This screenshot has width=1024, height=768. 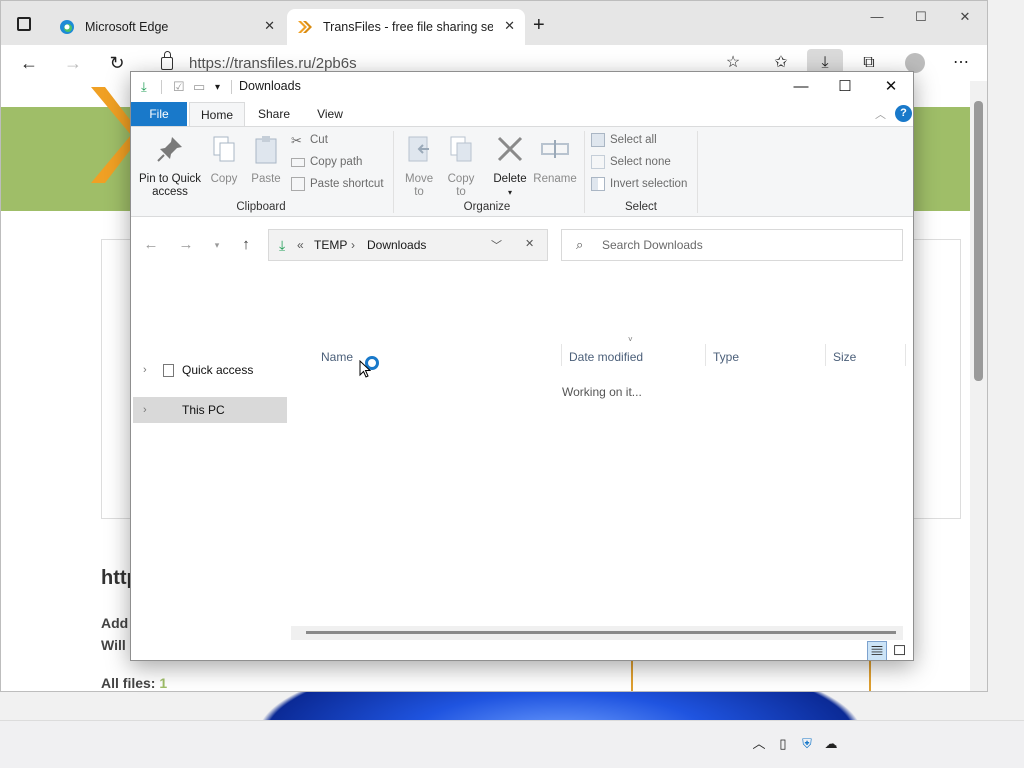 I want to click on explorer-titlebar: ⤓ ☑ ▭ ▾ Downloads — ☐ ✕, so click(x=522, y=87).